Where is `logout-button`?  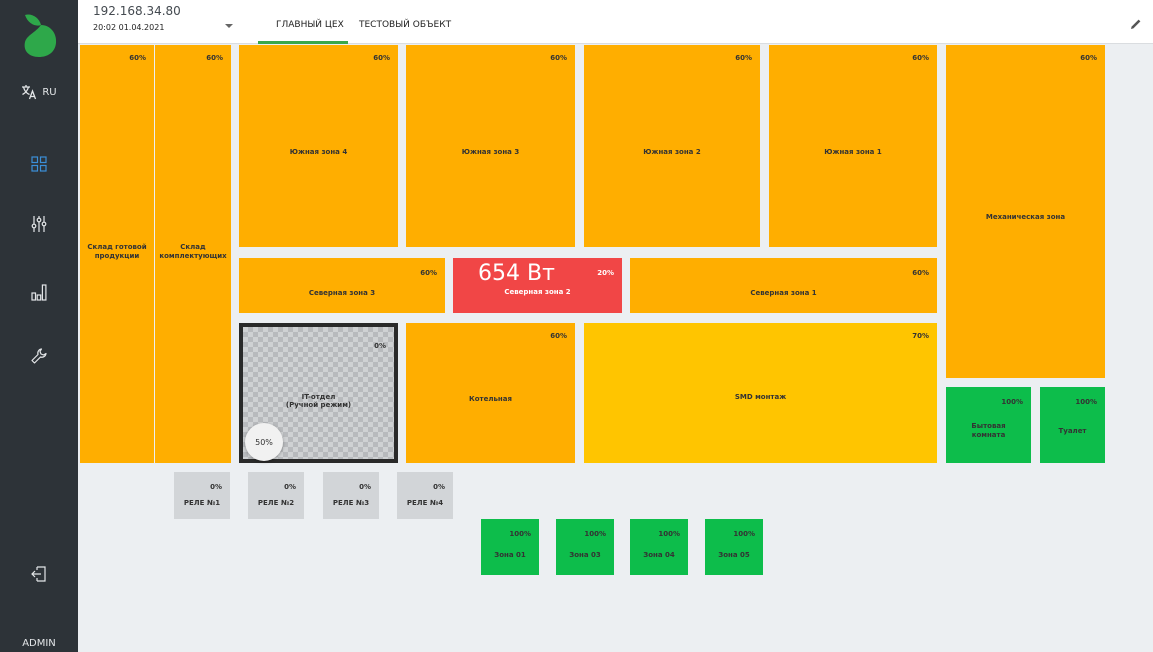
logout-button is located at coordinates (39, 574).